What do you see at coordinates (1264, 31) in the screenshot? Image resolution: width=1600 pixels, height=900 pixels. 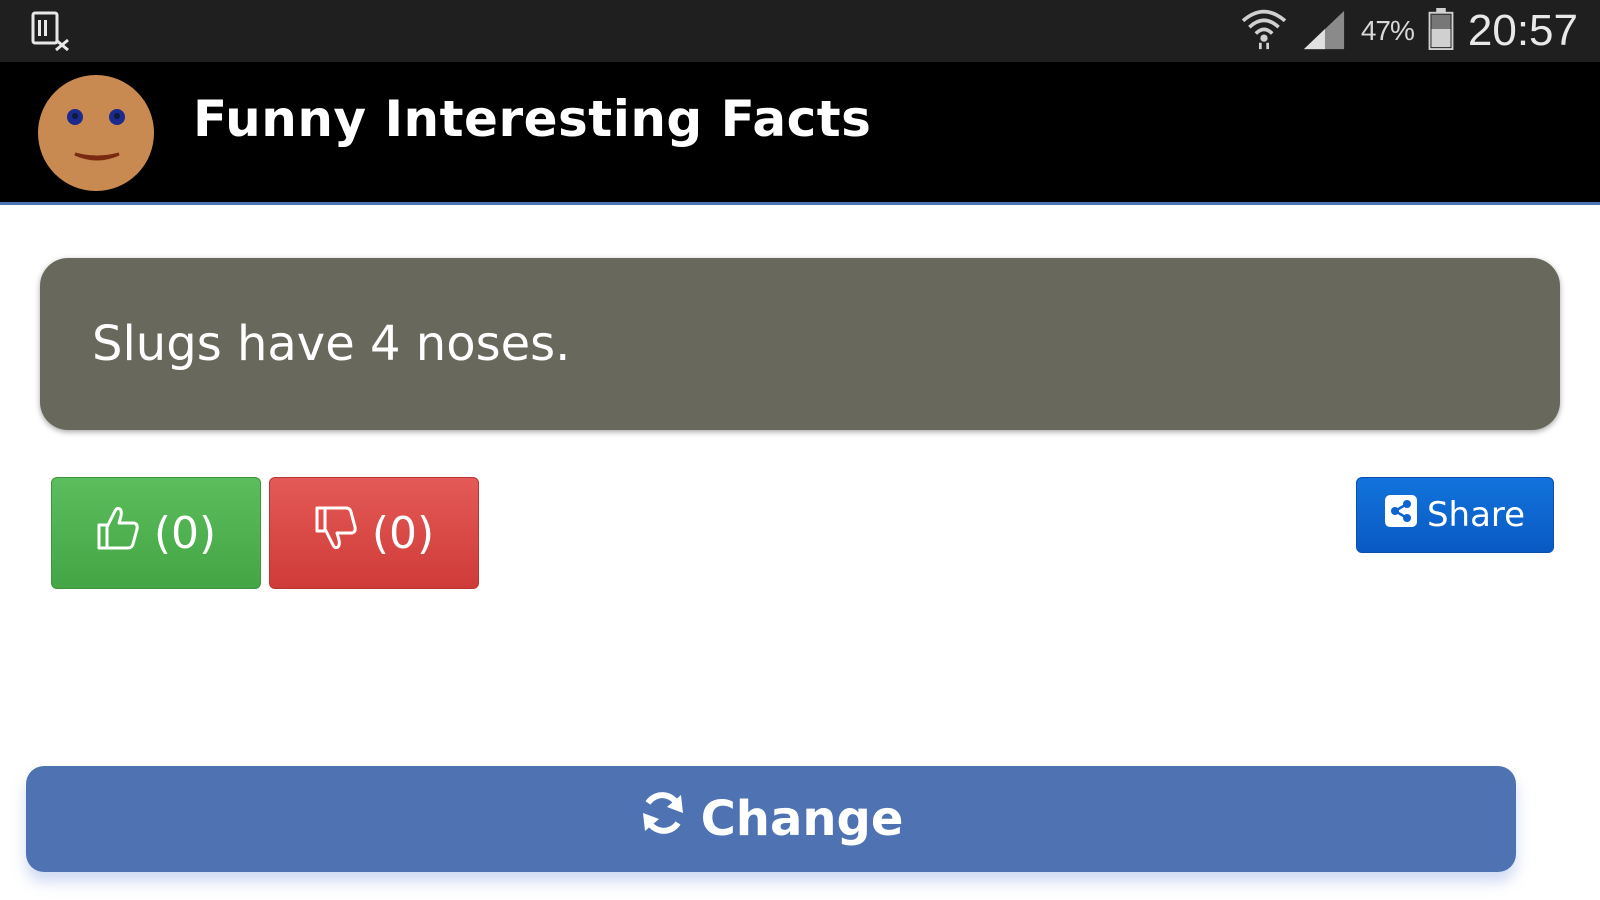 I see `wifi-icon` at bounding box center [1264, 31].